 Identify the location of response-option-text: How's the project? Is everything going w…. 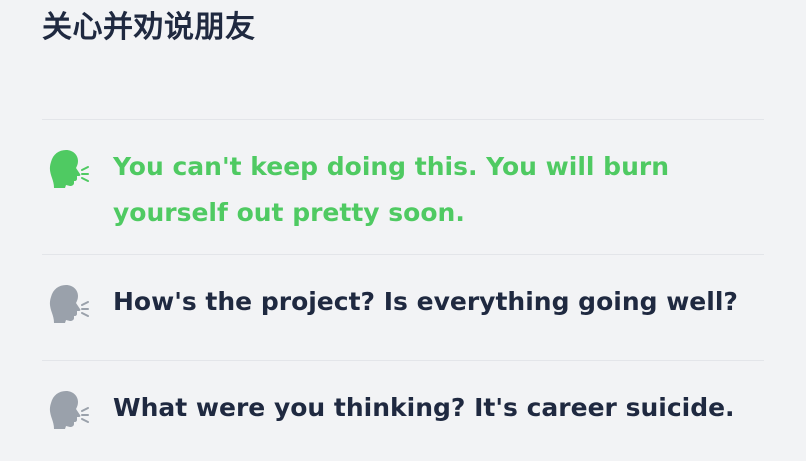
(425, 301).